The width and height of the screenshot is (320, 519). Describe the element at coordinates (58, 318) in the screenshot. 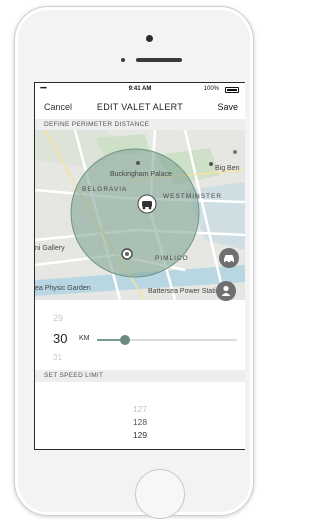

I see `distance-prev-value: 29` at that location.